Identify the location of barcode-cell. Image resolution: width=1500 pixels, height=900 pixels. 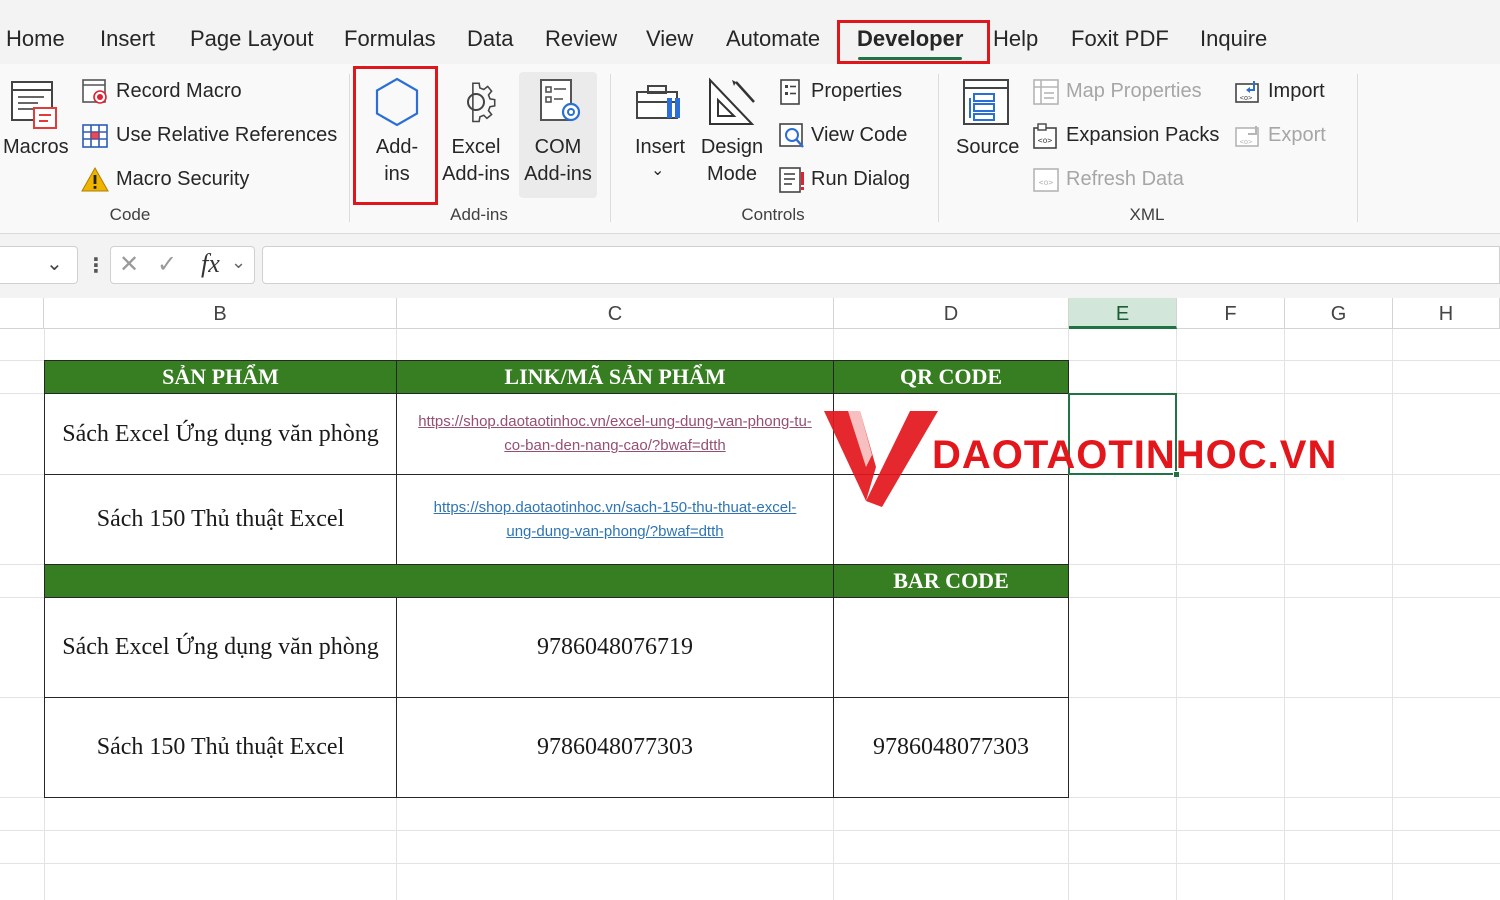
(951, 647).